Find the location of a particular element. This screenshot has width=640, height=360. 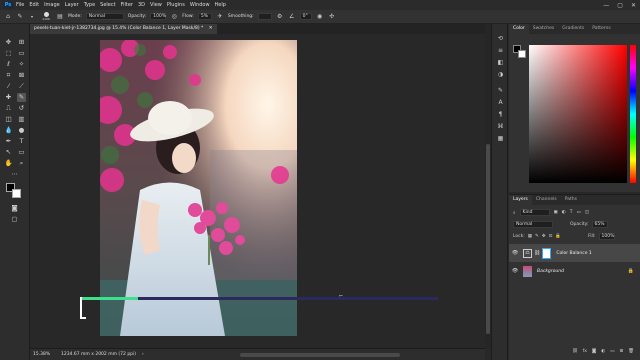

blur-tool-icon: 💧 is located at coordinates (8, 130).